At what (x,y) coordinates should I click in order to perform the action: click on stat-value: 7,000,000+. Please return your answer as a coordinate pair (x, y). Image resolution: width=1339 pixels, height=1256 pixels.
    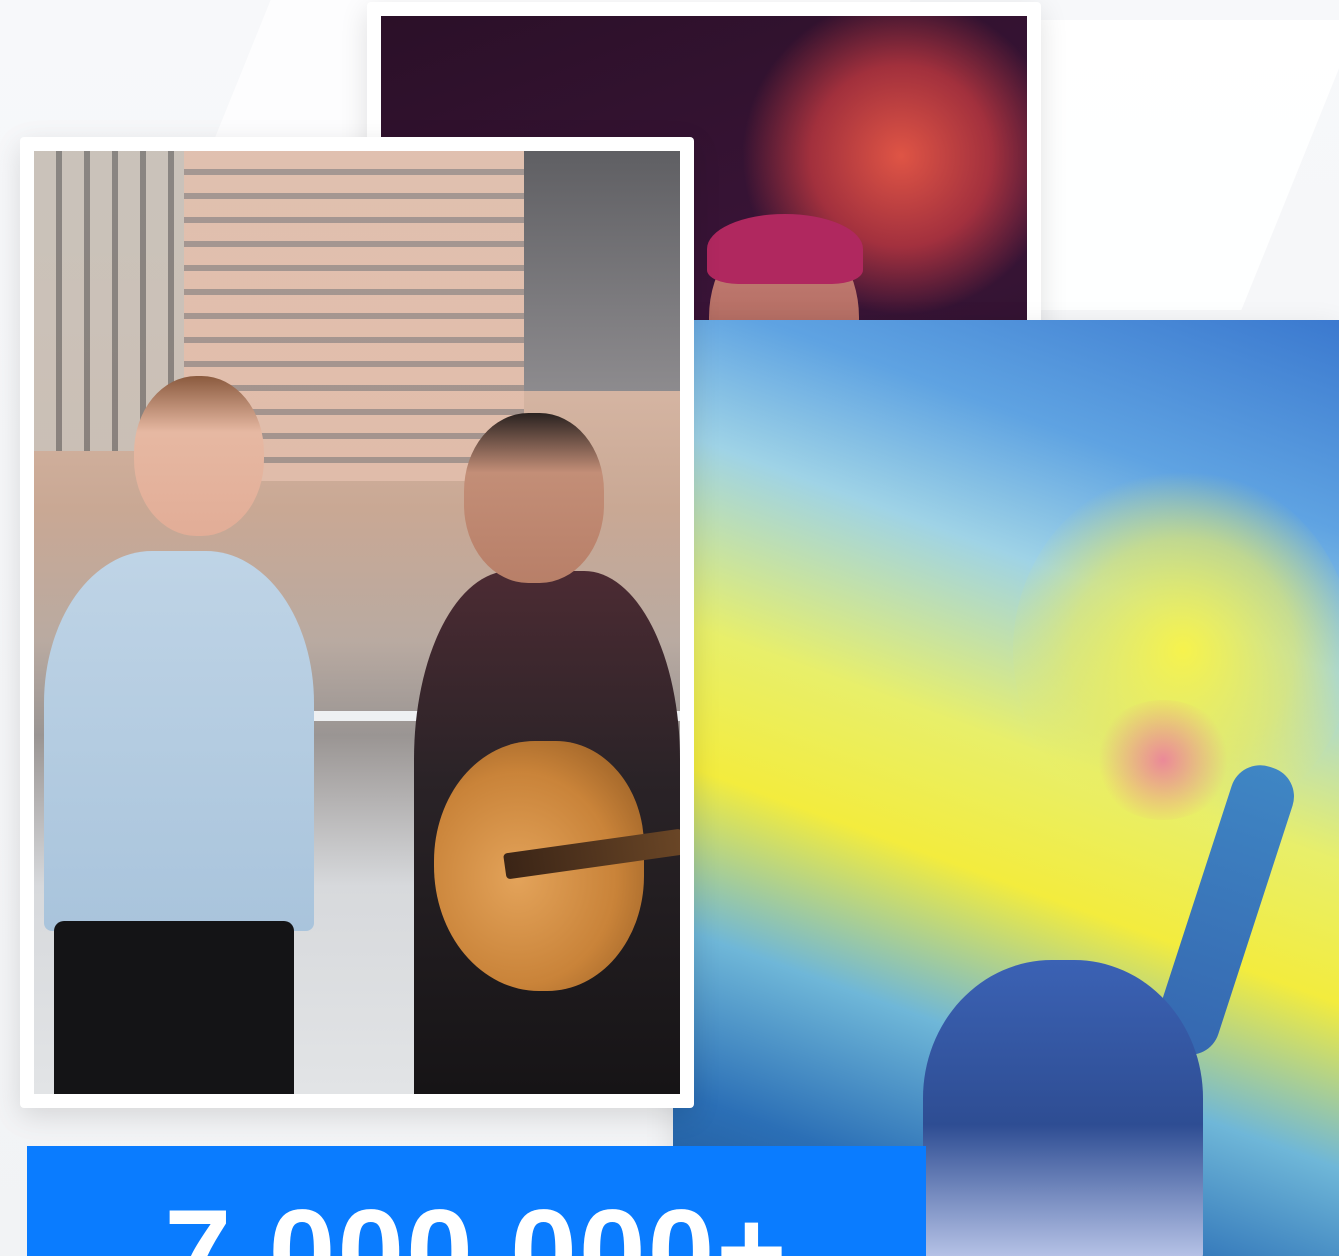
    Looking at the image, I should click on (476, 1220).